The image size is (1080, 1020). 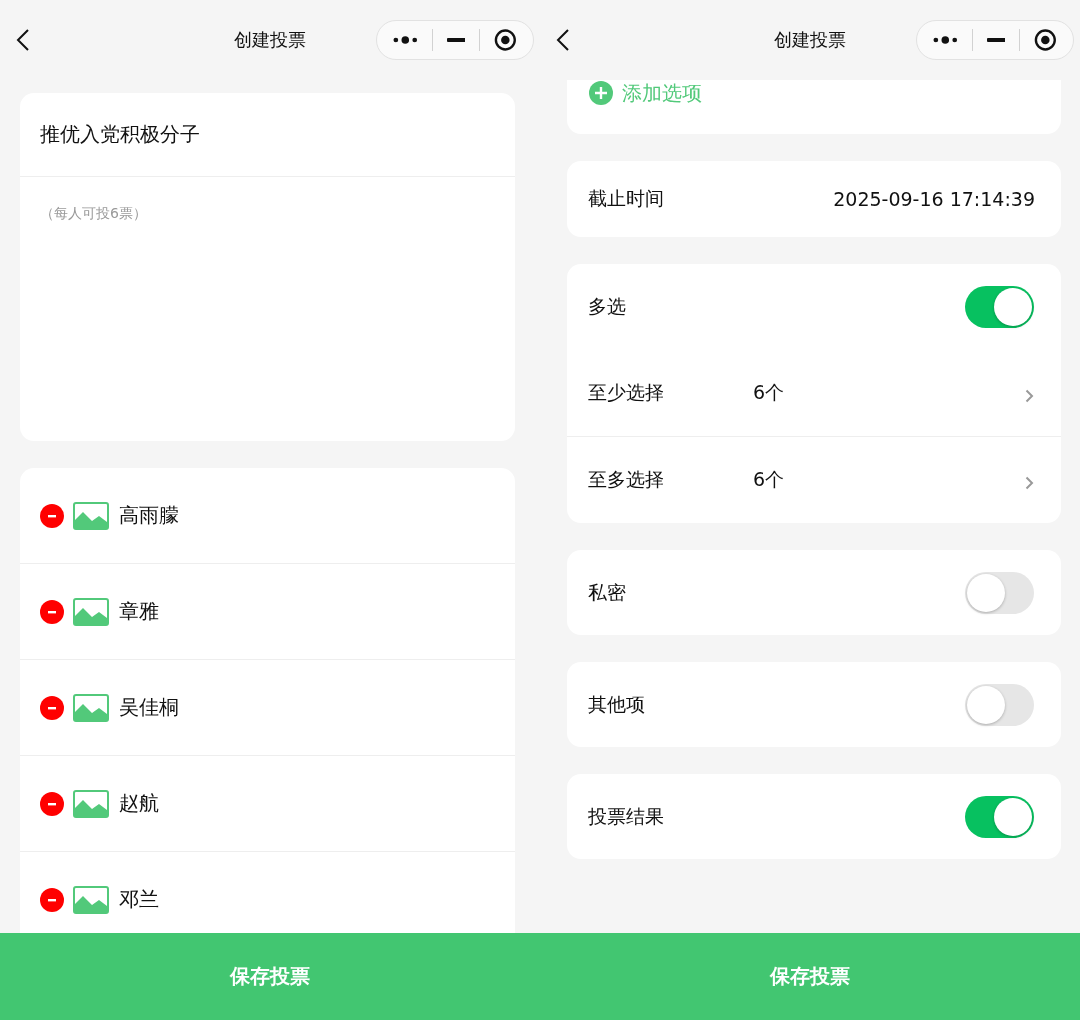 What do you see at coordinates (626, 198) in the screenshot?
I see `setting-label: 截止时间` at bounding box center [626, 198].